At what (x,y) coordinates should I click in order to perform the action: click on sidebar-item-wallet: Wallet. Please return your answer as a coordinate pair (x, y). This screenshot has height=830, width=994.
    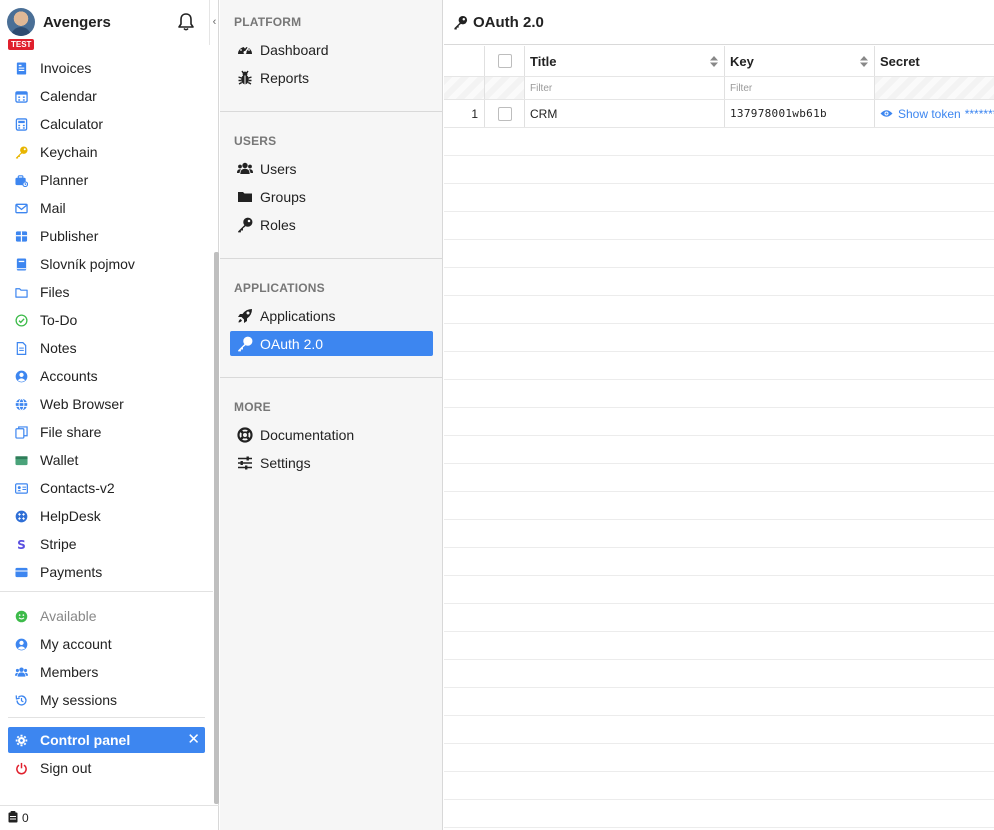
    Looking at the image, I should click on (106, 460).